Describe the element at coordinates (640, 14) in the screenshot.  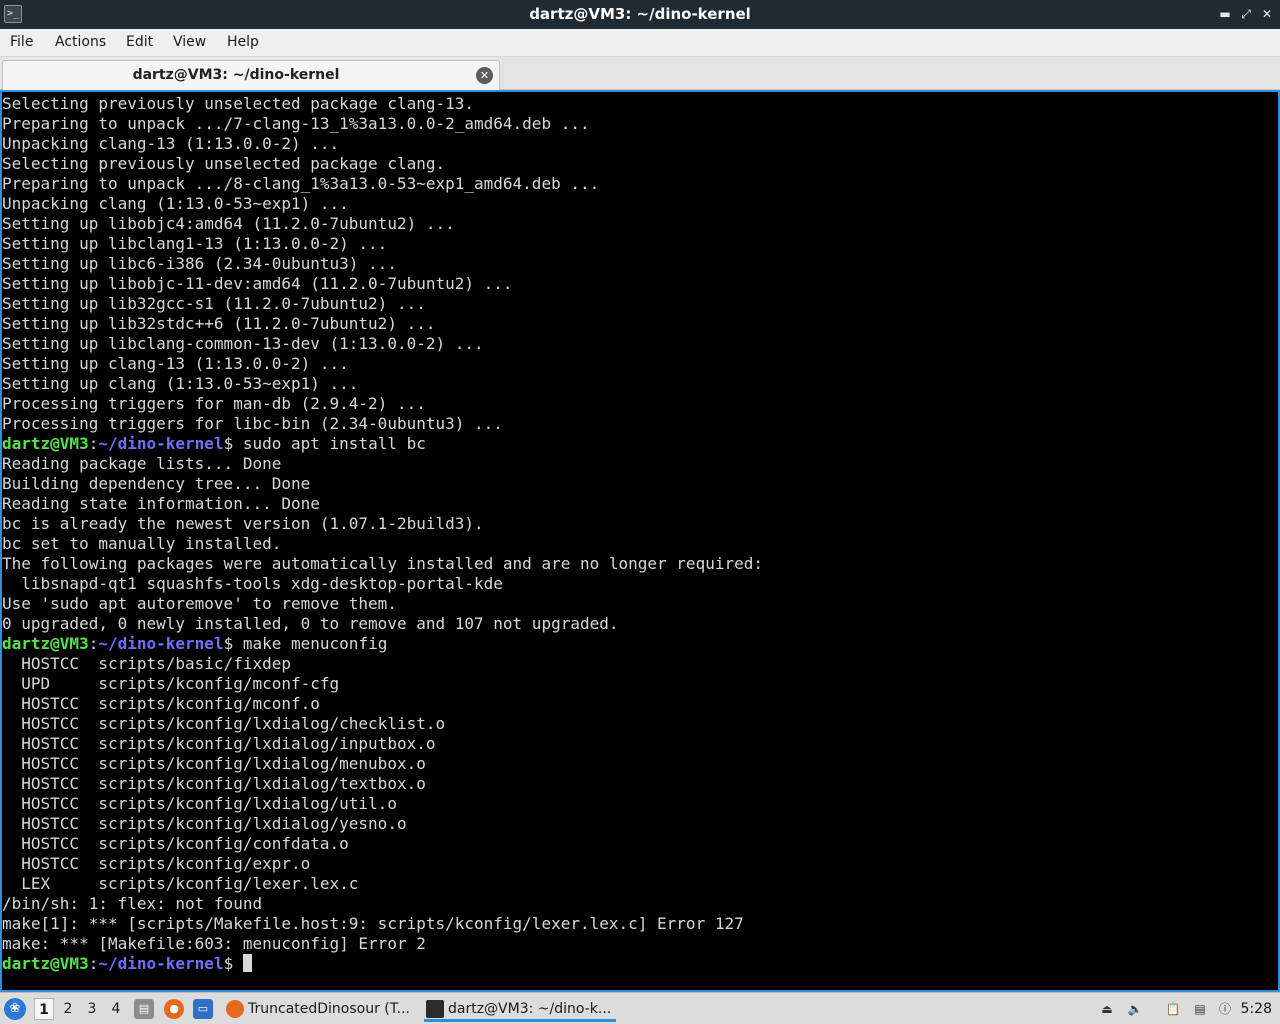
I see `window-title: dartz@VM3: ~/dino-kernel` at that location.